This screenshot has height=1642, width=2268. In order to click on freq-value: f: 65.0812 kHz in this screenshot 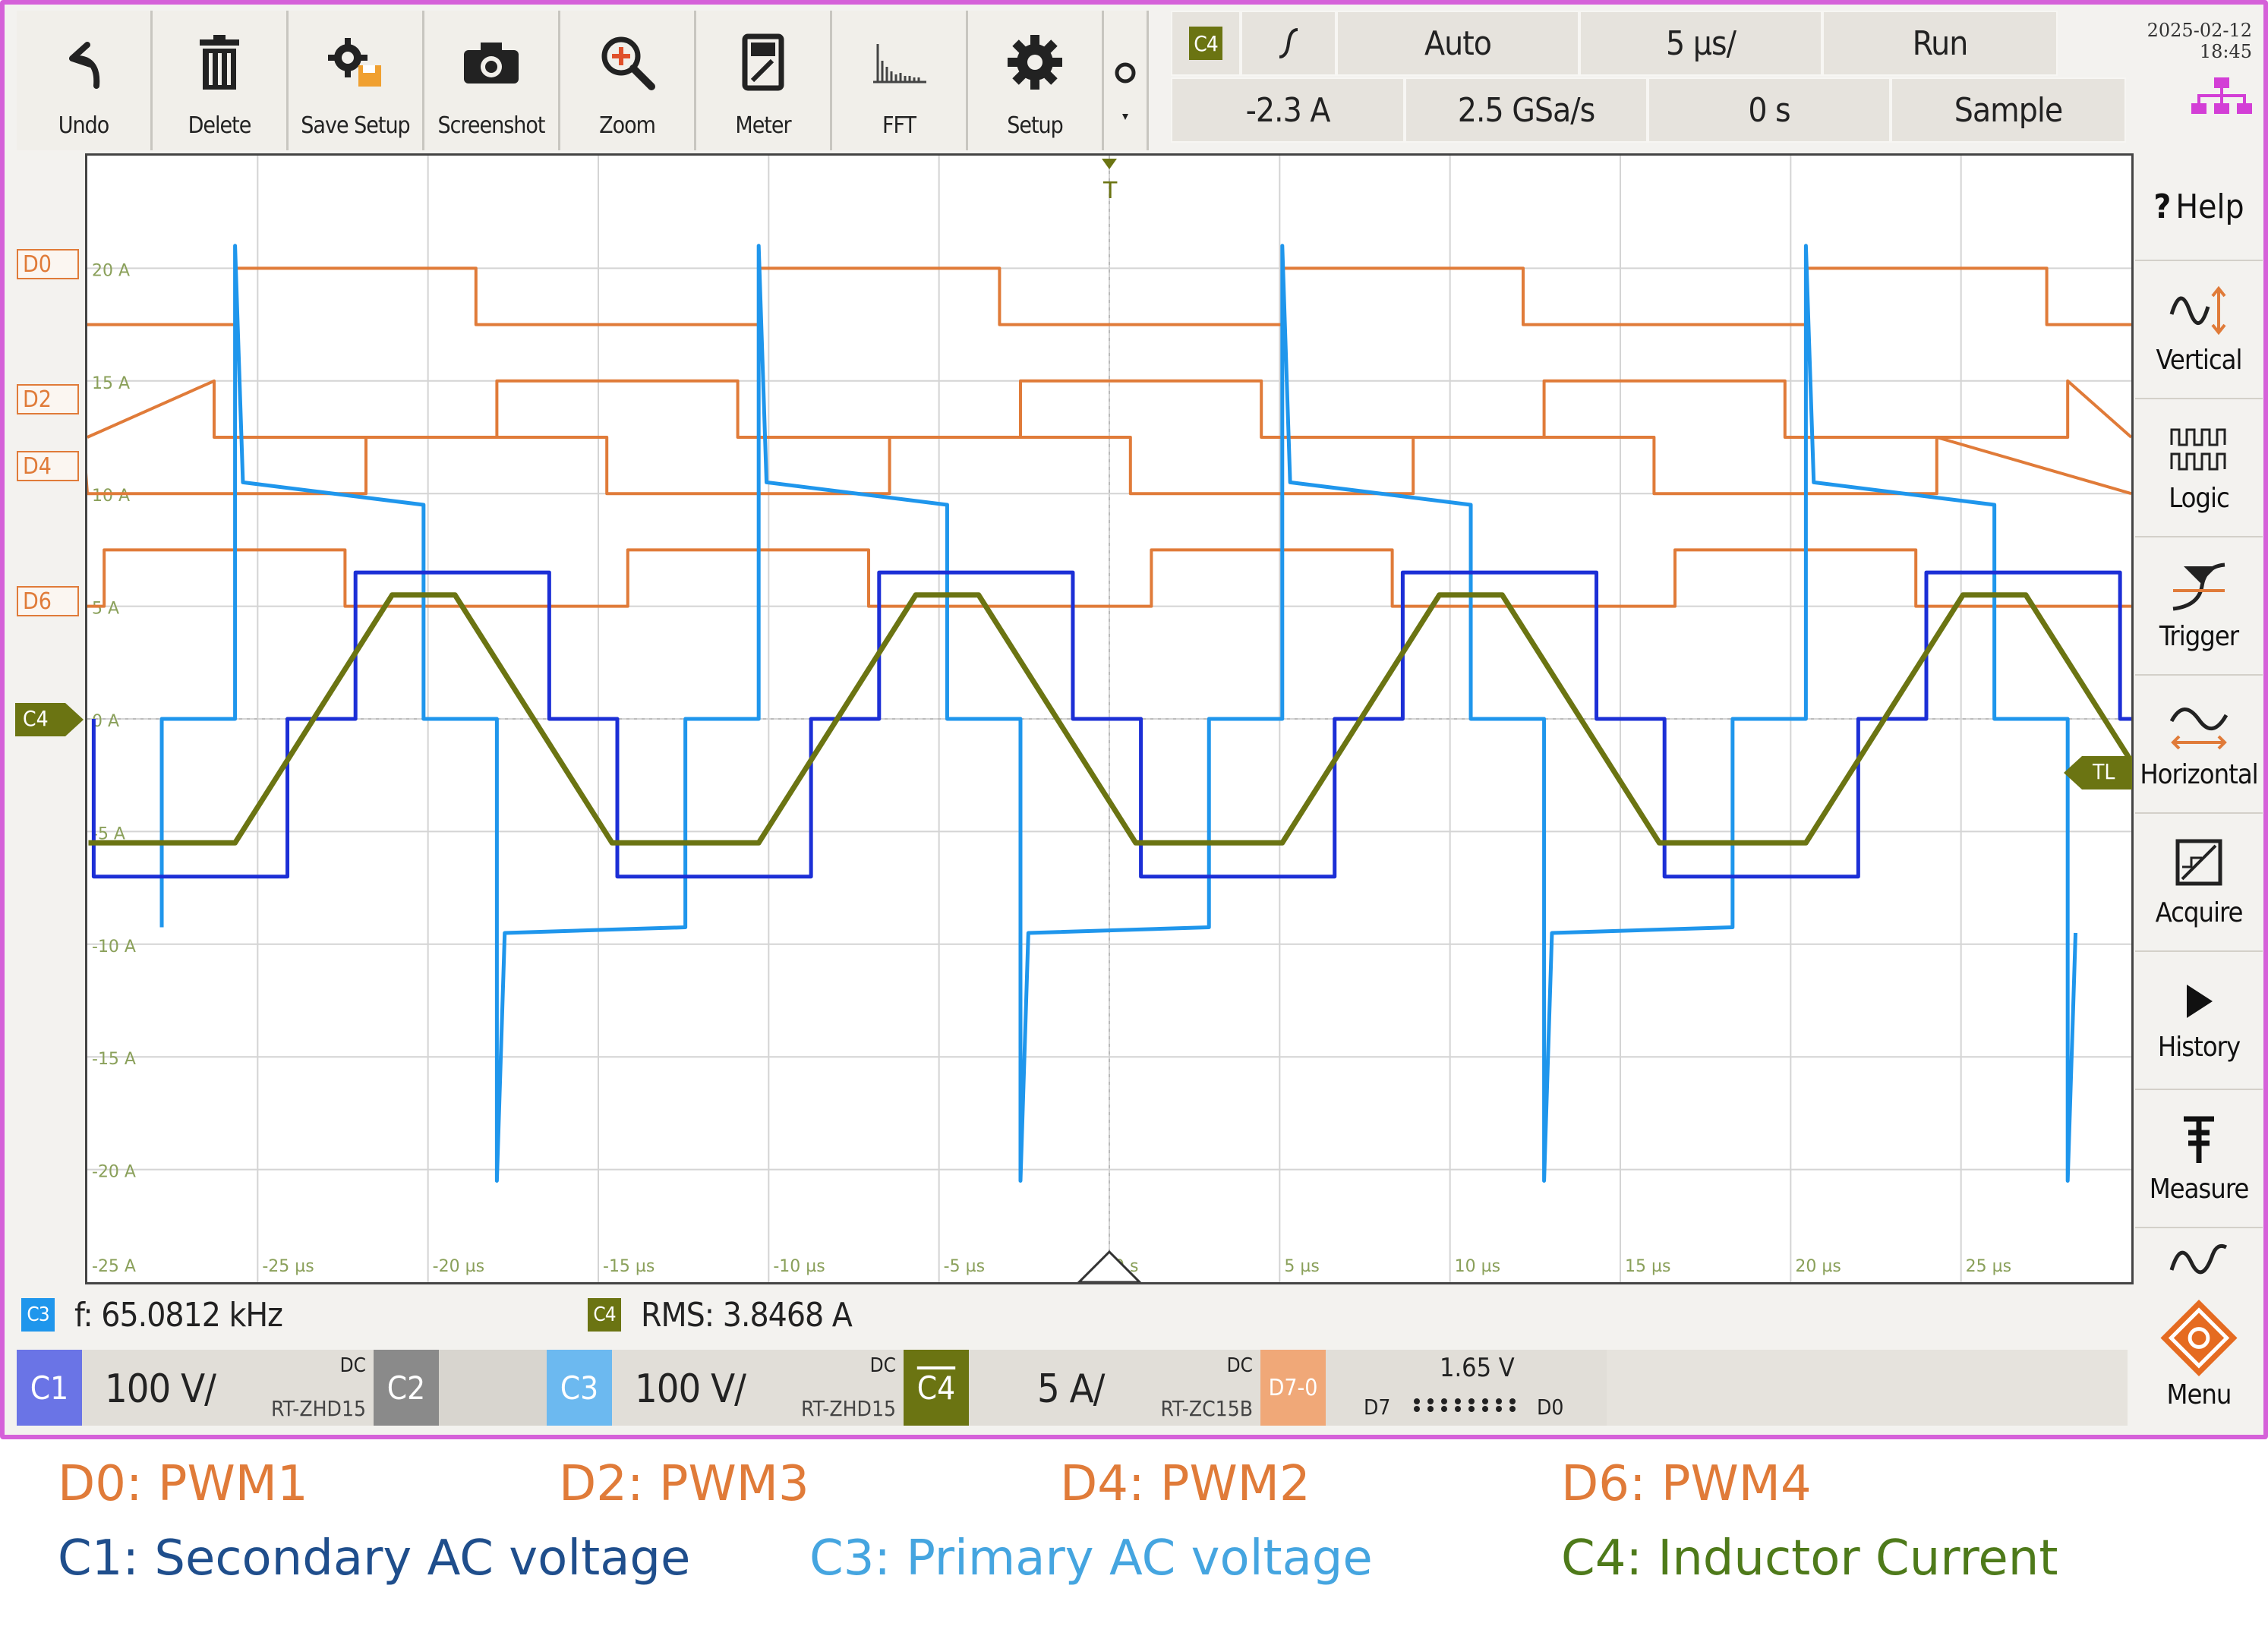, I will do `click(179, 1315)`.